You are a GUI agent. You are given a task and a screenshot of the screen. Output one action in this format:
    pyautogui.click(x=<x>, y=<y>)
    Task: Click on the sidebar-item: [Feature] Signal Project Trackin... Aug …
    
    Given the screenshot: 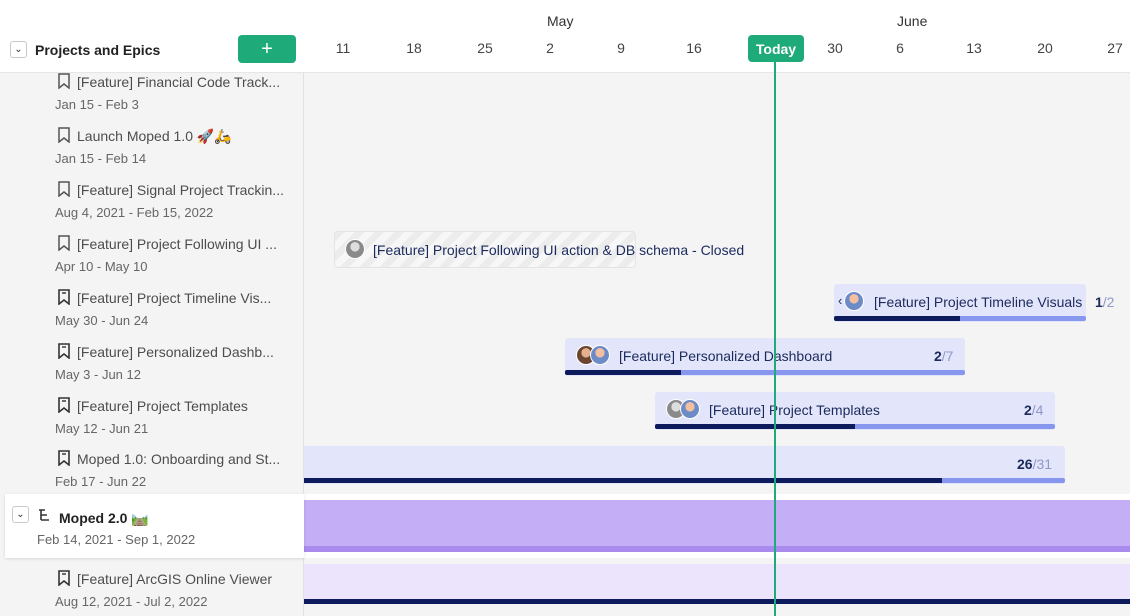 What is the action you would take?
    pyautogui.click(x=152, y=205)
    